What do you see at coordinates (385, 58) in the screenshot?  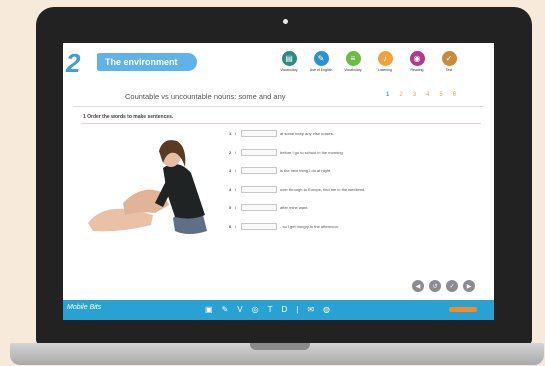 I see `ear-icon: ♪` at bounding box center [385, 58].